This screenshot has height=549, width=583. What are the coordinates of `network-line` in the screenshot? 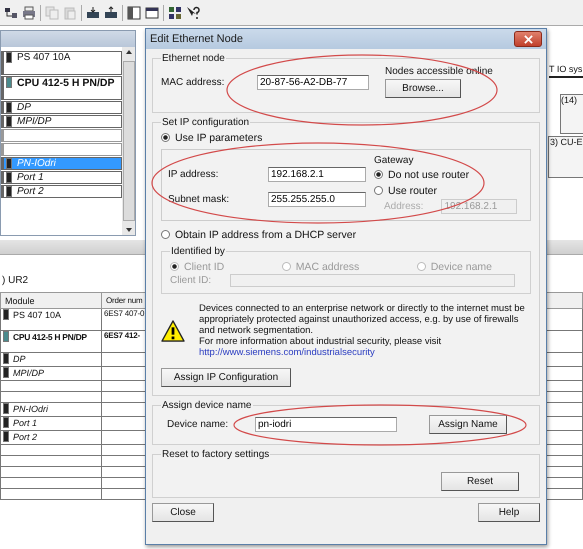 It's located at (566, 77).